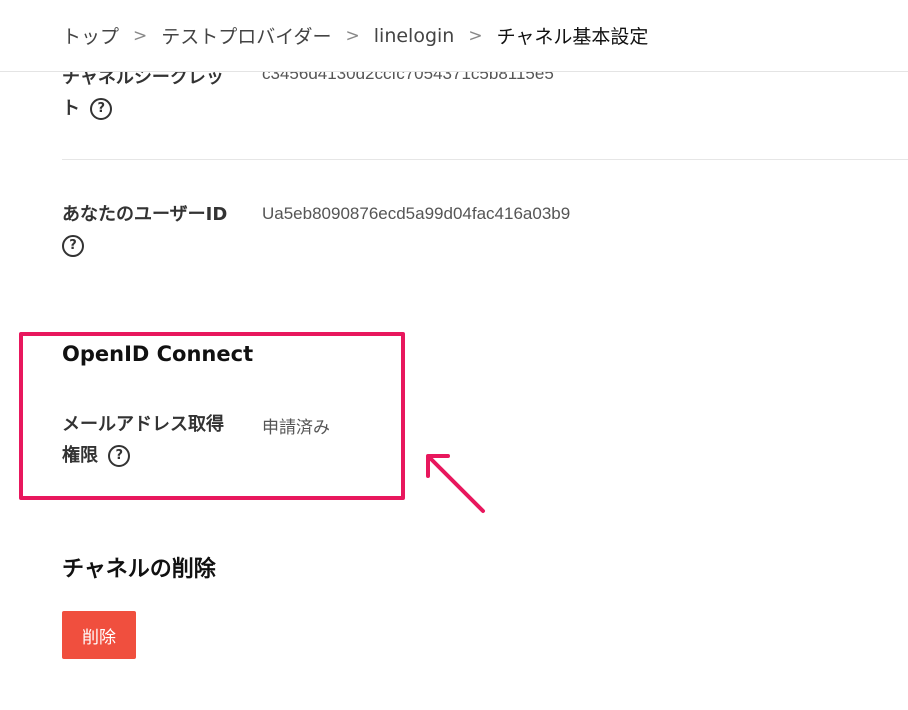 The image size is (908, 710). Describe the element at coordinates (143, 424) in the screenshot. I see `email-permission-label-line1: メールアドレス取得` at that location.